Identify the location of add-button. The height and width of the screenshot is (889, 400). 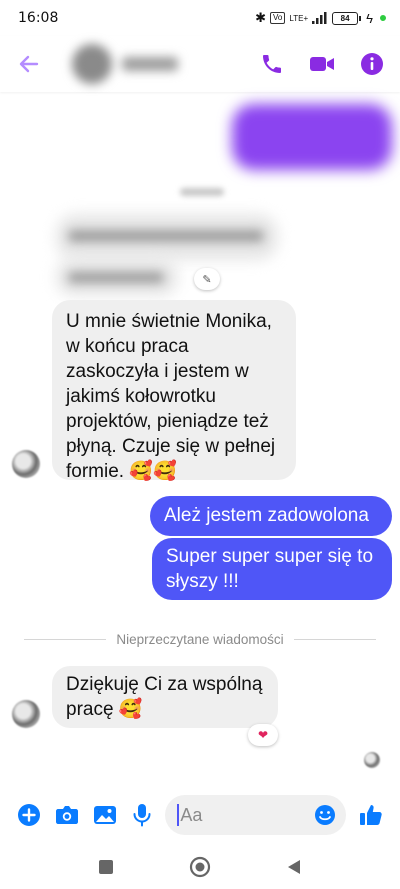
(29, 815).